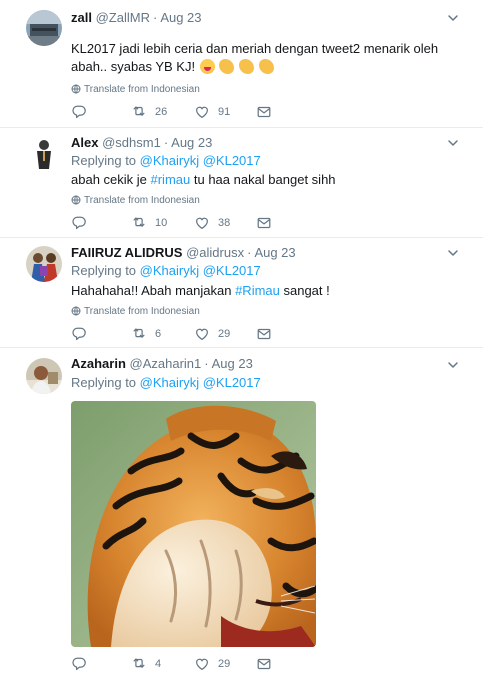 The image size is (483, 675). I want to click on face-tongue-emoji, so click(207, 66).